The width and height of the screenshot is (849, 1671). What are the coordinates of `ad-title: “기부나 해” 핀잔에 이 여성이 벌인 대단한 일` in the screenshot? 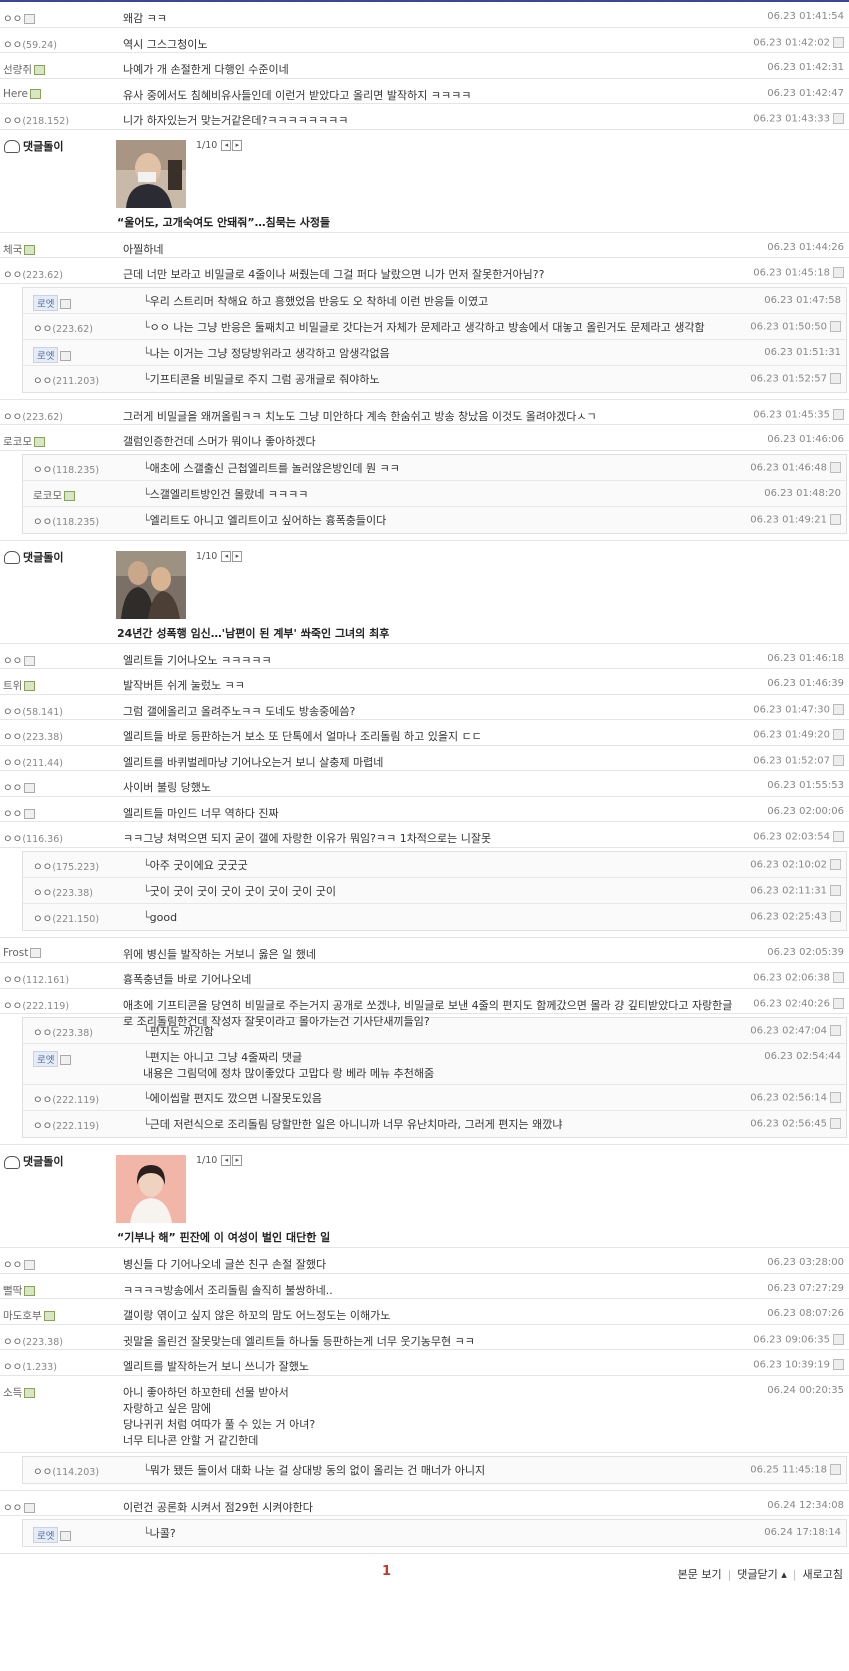 It's located at (223, 1237).